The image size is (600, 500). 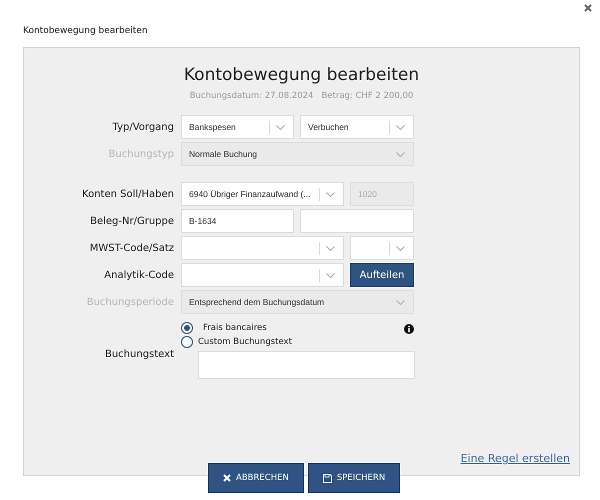 What do you see at coordinates (132, 221) in the screenshot?
I see `field-label: Beleg-Nr/Gruppe` at bounding box center [132, 221].